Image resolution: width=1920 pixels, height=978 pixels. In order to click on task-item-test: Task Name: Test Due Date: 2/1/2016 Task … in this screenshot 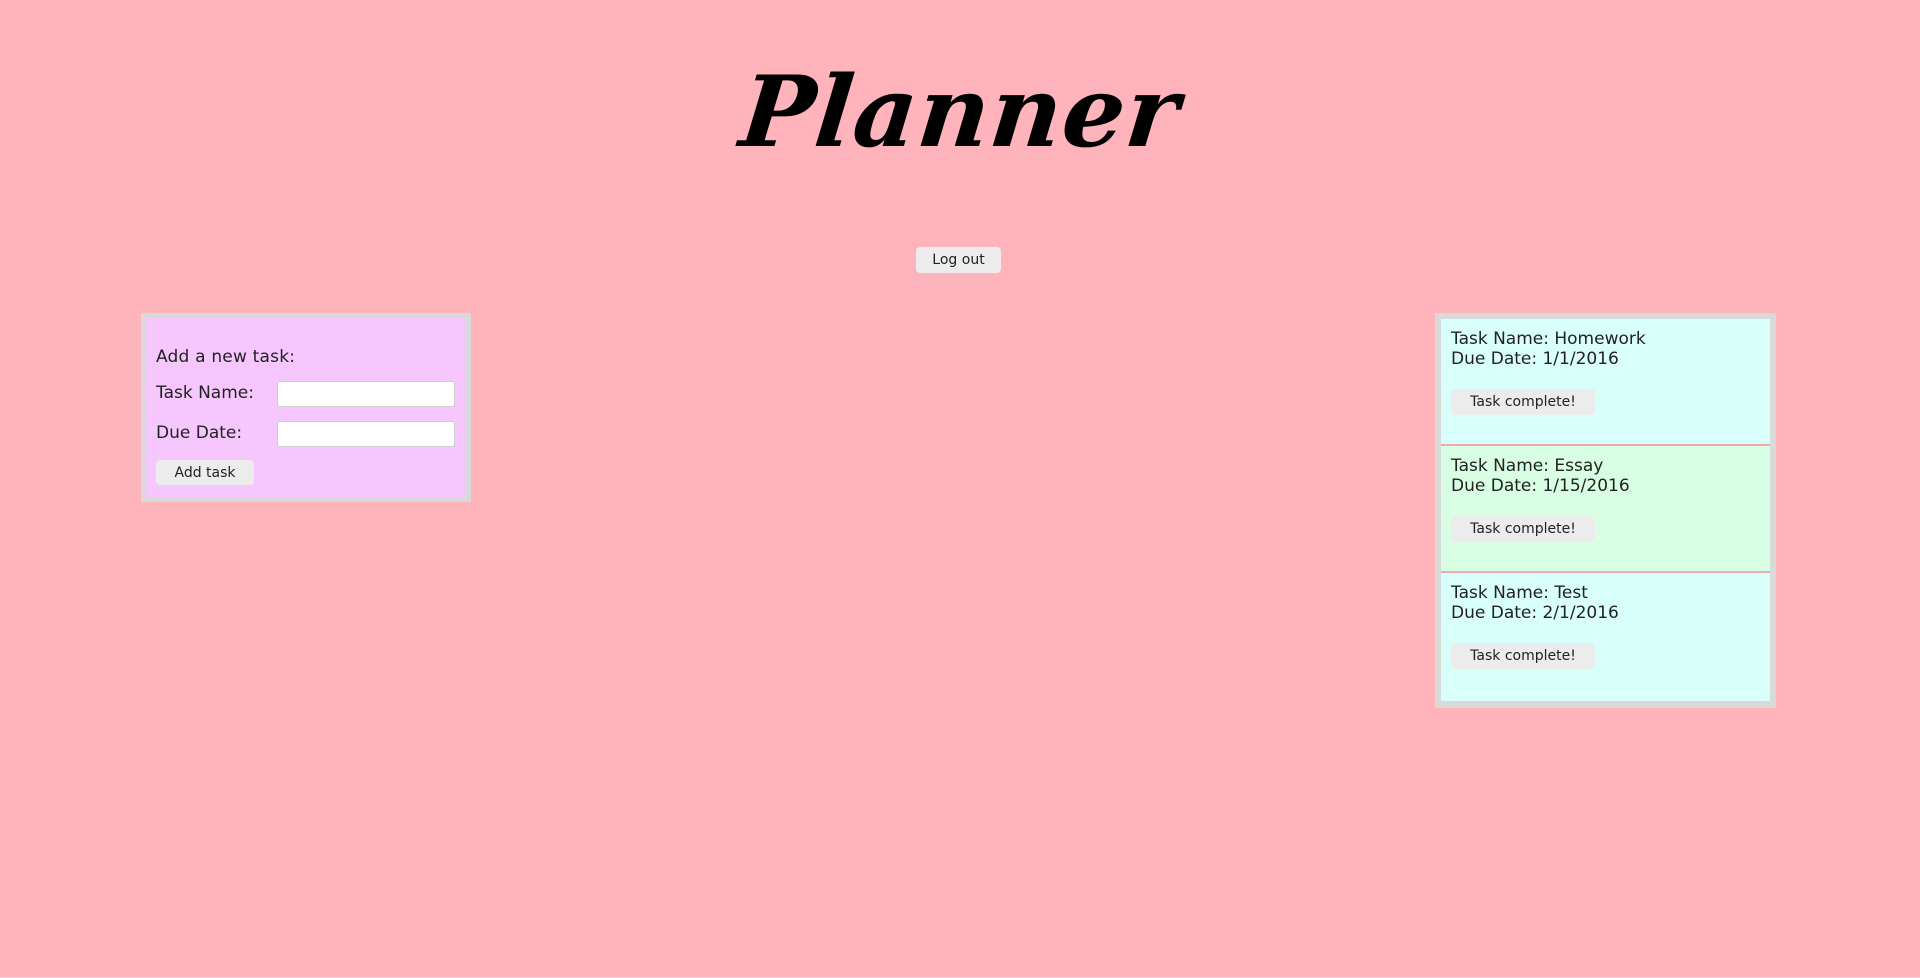, I will do `click(1605, 637)`.